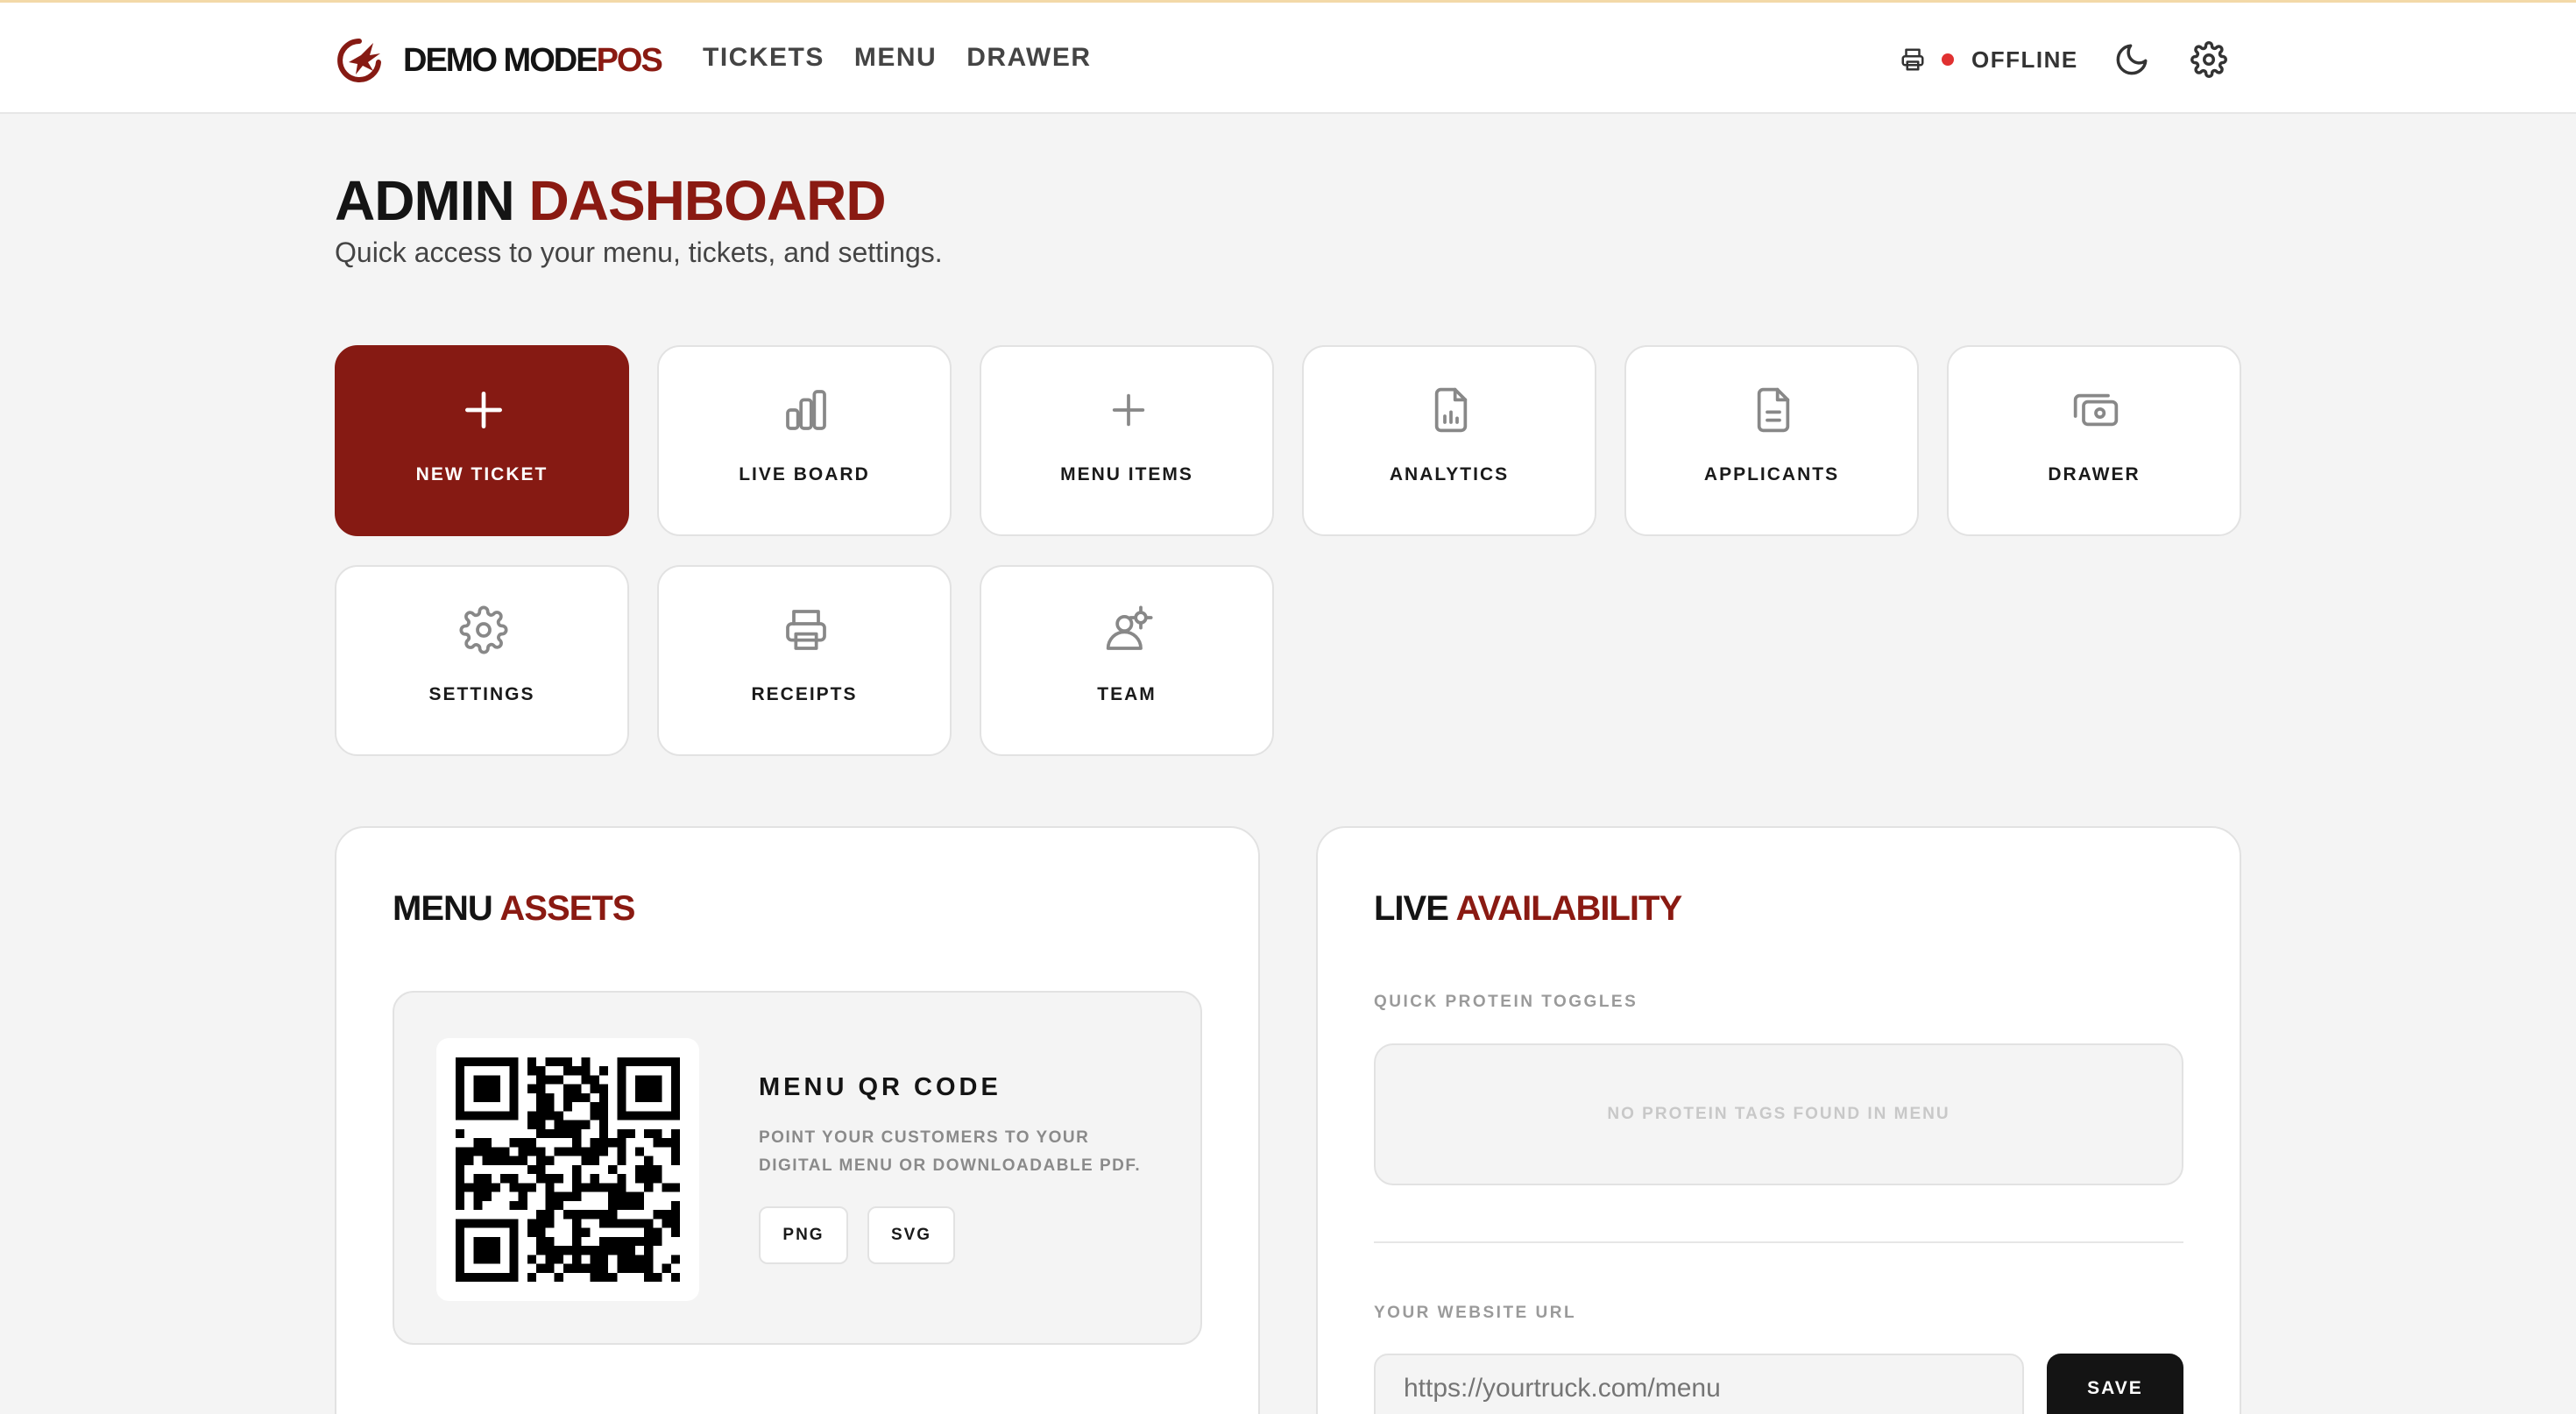  Describe the element at coordinates (1129, 627) in the screenshot. I see `team-icon` at that location.